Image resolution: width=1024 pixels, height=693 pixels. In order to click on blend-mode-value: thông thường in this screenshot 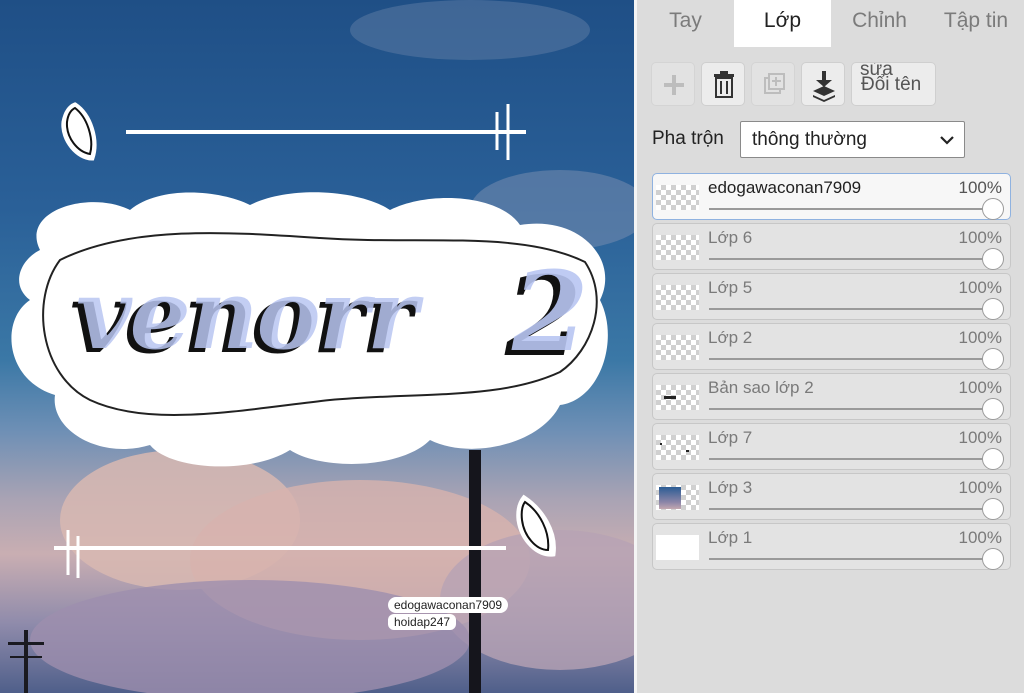, I will do `click(809, 139)`.